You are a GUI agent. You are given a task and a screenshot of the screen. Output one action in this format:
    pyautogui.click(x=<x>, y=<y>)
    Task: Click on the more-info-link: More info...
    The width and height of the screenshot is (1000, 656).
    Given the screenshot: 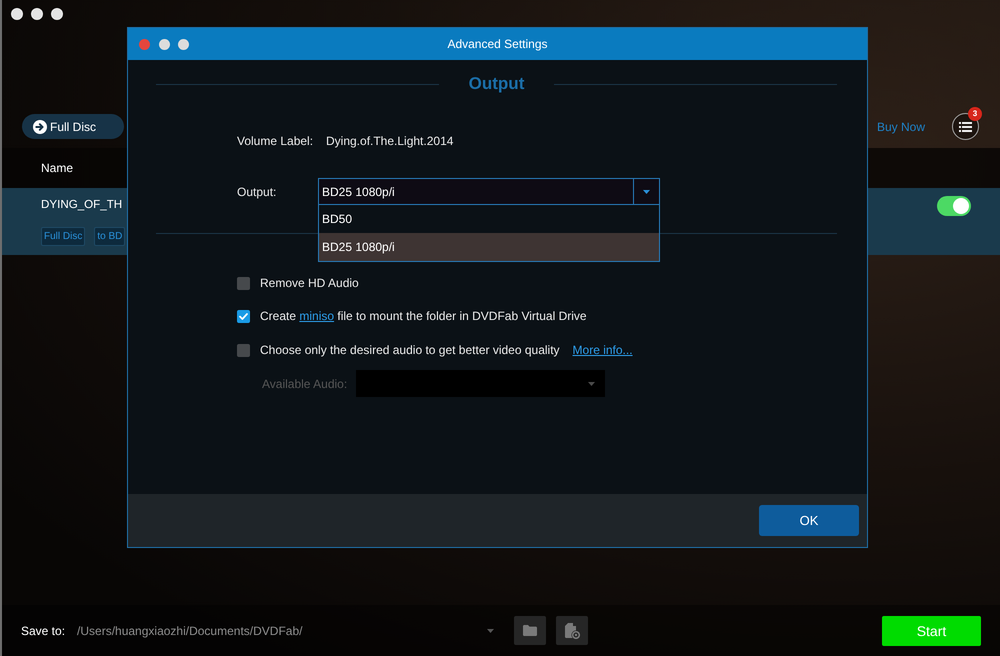 What is the action you would take?
    pyautogui.click(x=602, y=350)
    